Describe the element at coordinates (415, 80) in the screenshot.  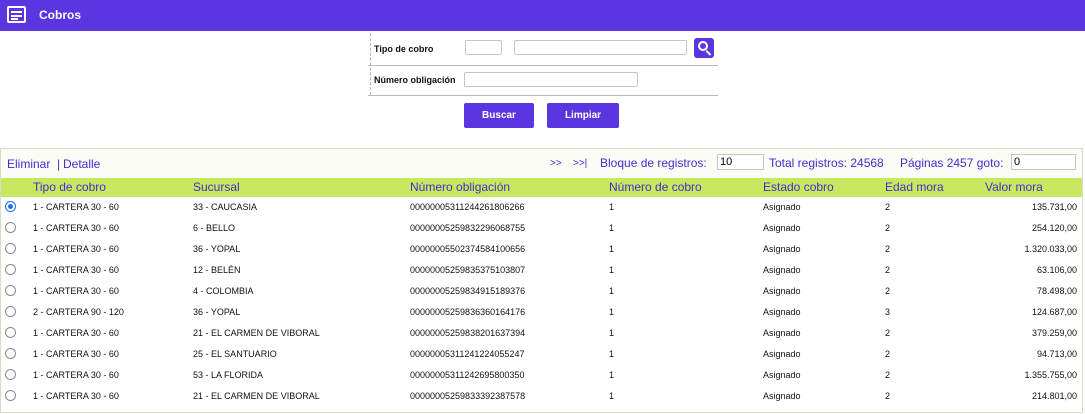
I see `numero-obligacion-label: Número obligación` at that location.